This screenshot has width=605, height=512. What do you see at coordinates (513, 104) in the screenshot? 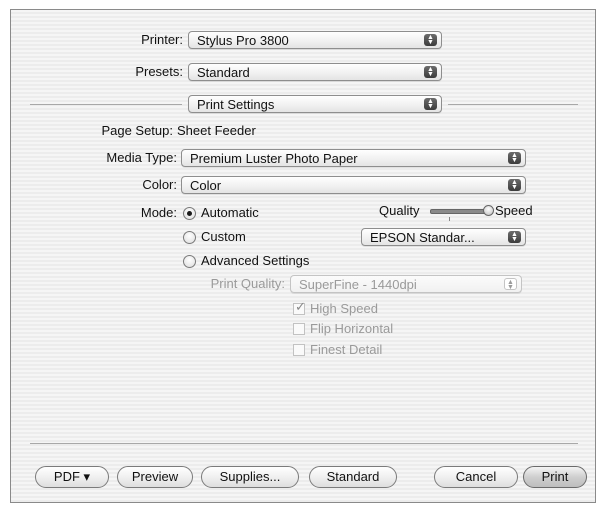
I see `separator-right` at bounding box center [513, 104].